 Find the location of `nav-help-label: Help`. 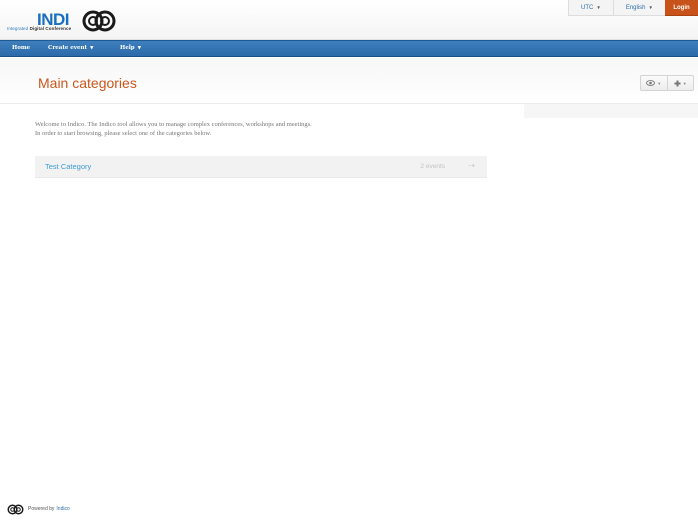

nav-help-label: Help is located at coordinates (127, 48).